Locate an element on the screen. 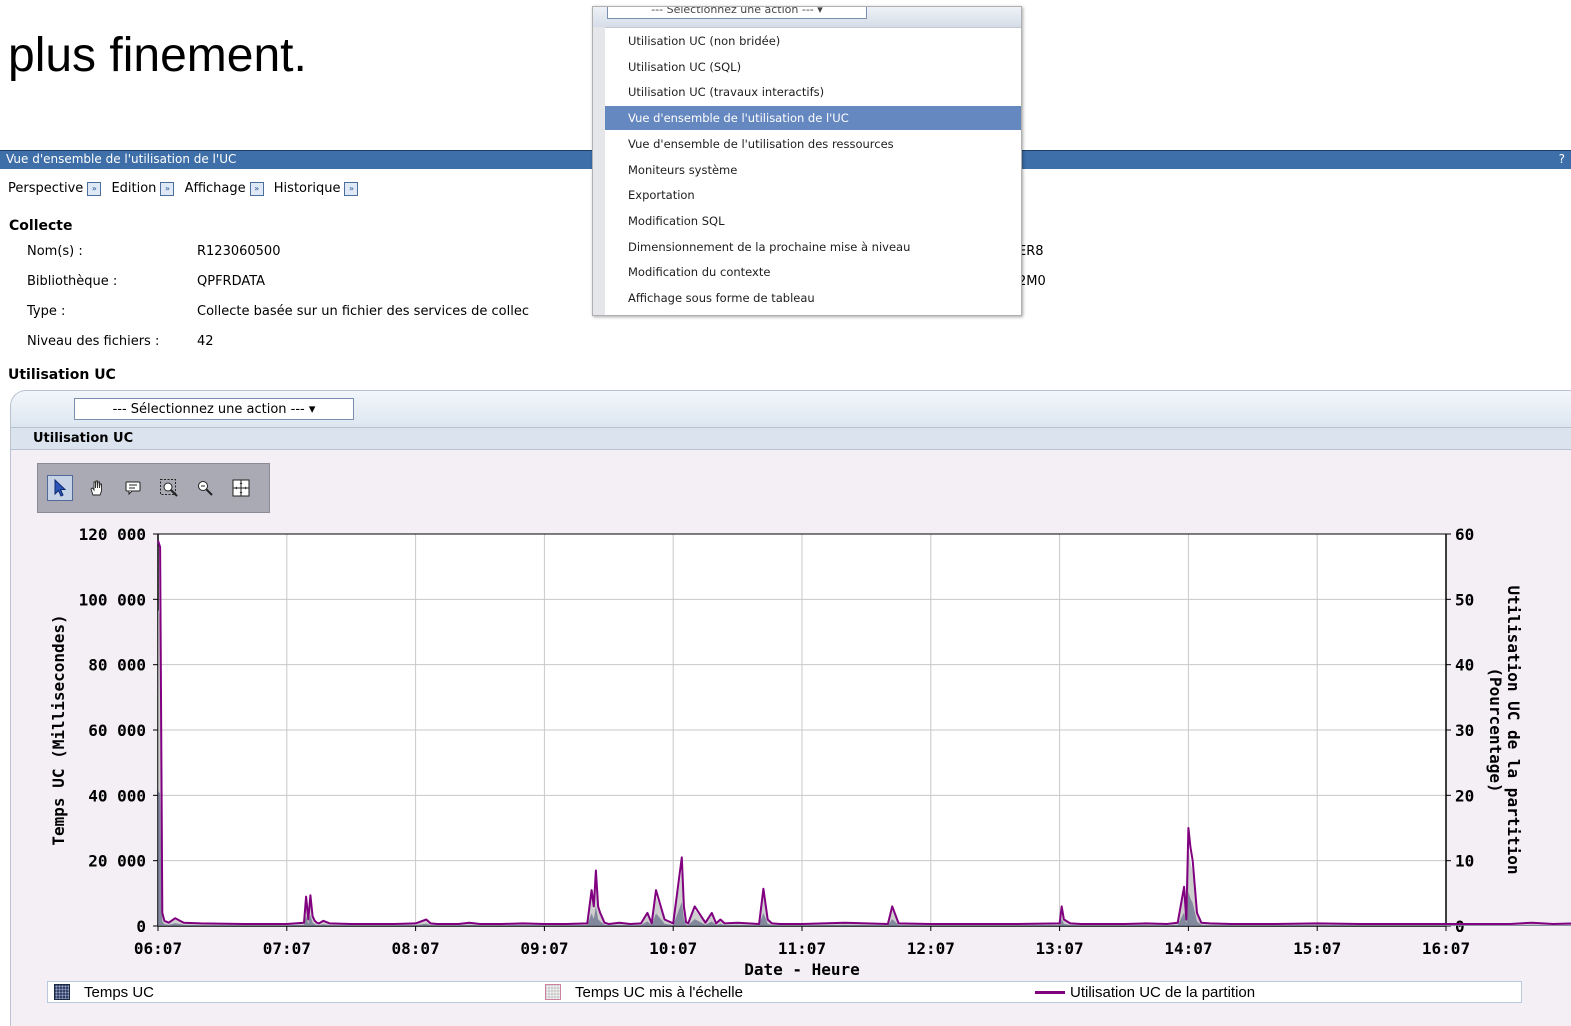 The image size is (1571, 1026). dropdown-select: --- Sélectionnez une action --- ▾ is located at coordinates (737, 13).